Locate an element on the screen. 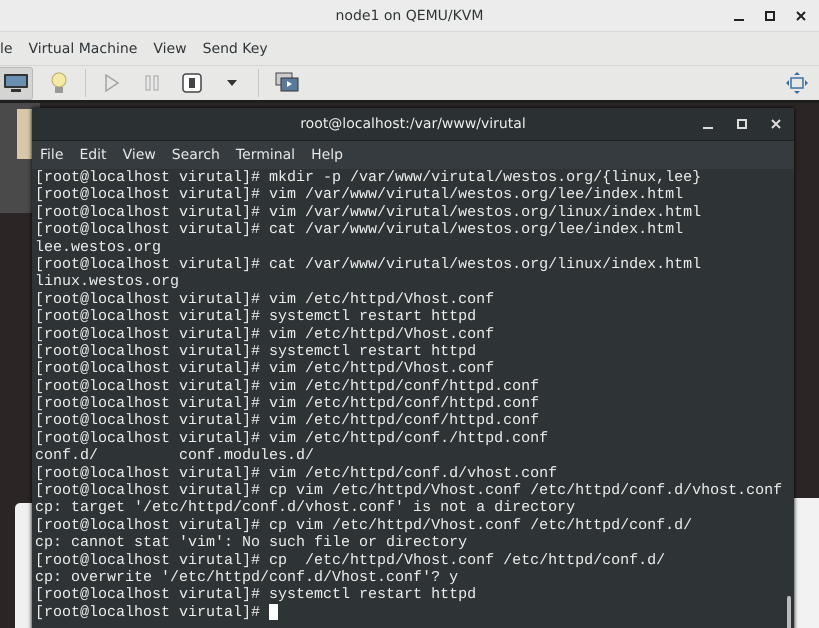 Image resolution: width=819 pixels, height=628 pixels. terminal-line: [root@localhost virutal]# is located at coordinates (148, 613).